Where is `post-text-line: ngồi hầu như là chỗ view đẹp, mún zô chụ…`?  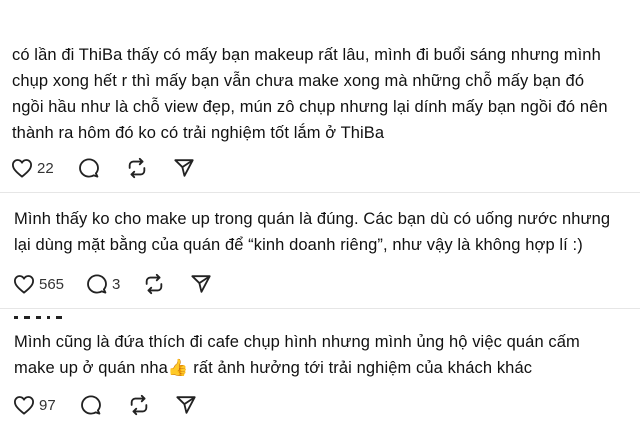 post-text-line: ngồi hầu như là chỗ view đẹp, mún zô chụ… is located at coordinates (310, 107).